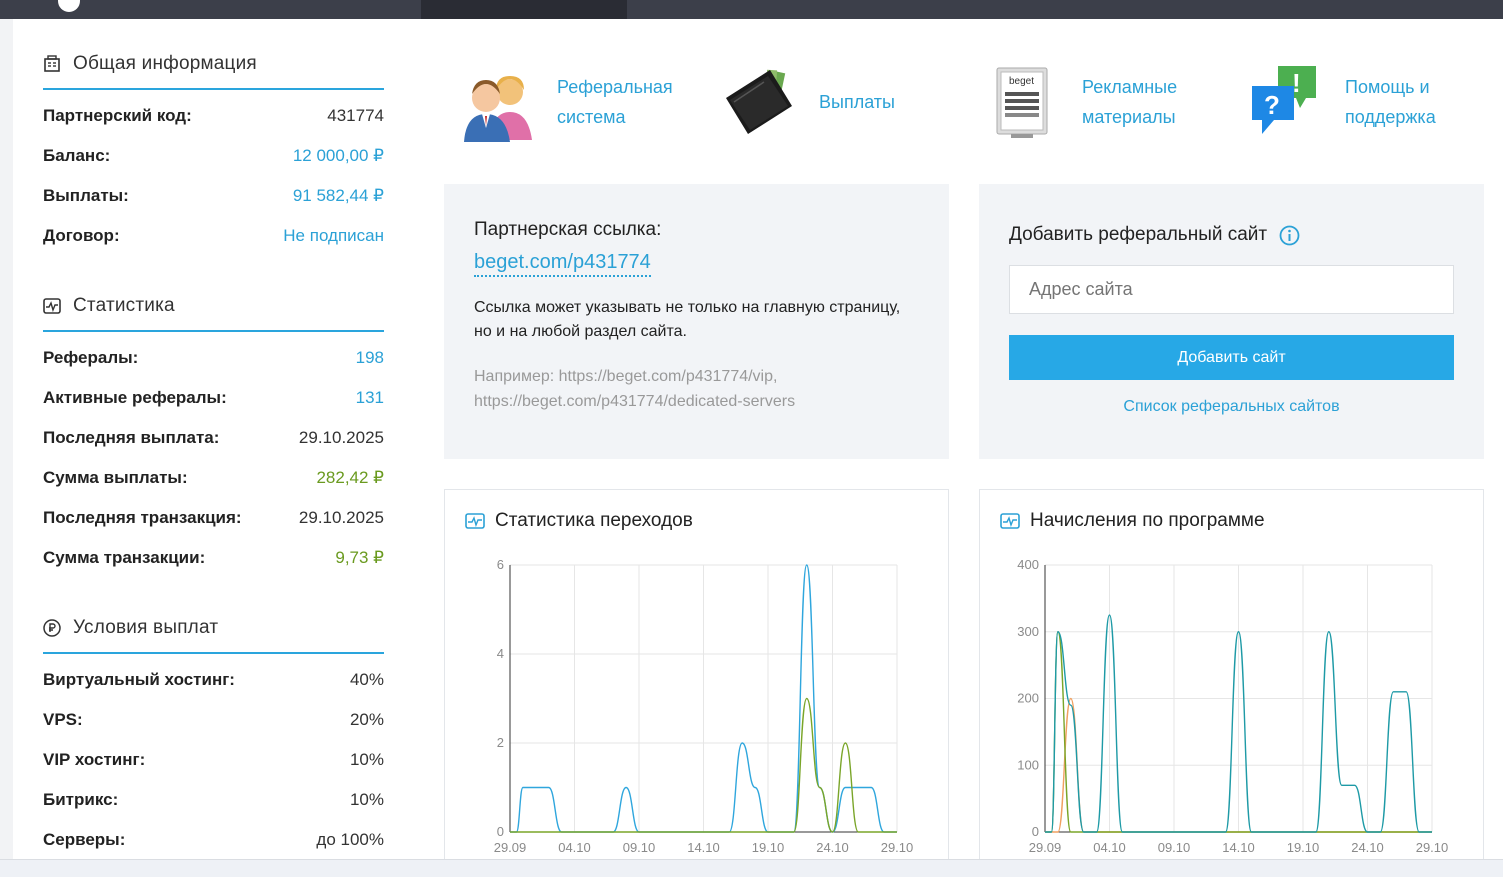 The height and width of the screenshot is (877, 1503). What do you see at coordinates (704, 706) in the screenshot?
I see `transitions-chart: 29.09 04.10 09.10 14.10 19.10 24.10 29.10 0 2 4 6` at bounding box center [704, 706].